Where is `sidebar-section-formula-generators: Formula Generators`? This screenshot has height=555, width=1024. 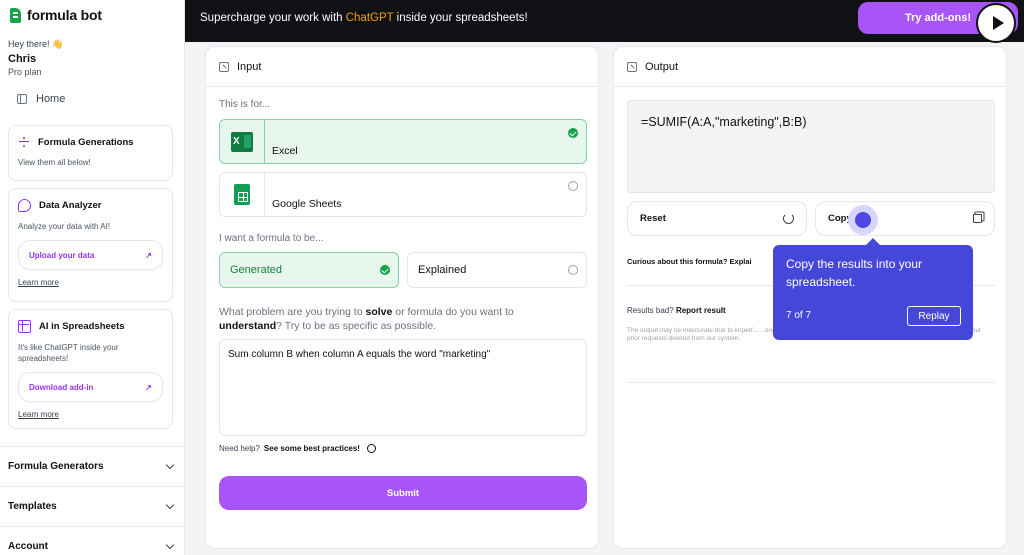
sidebar-section-formula-generators: Formula Generators is located at coordinates (92, 466).